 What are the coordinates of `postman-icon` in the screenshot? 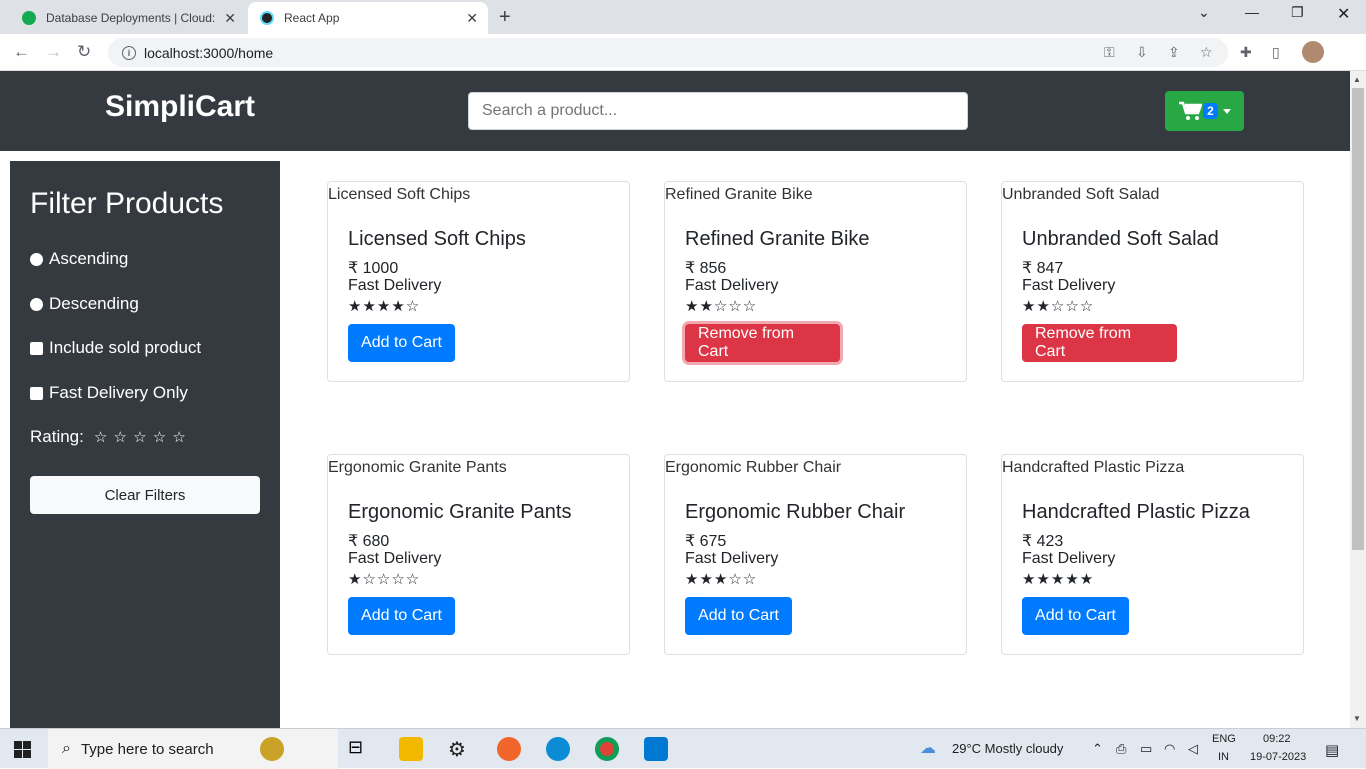 It's located at (509, 749).